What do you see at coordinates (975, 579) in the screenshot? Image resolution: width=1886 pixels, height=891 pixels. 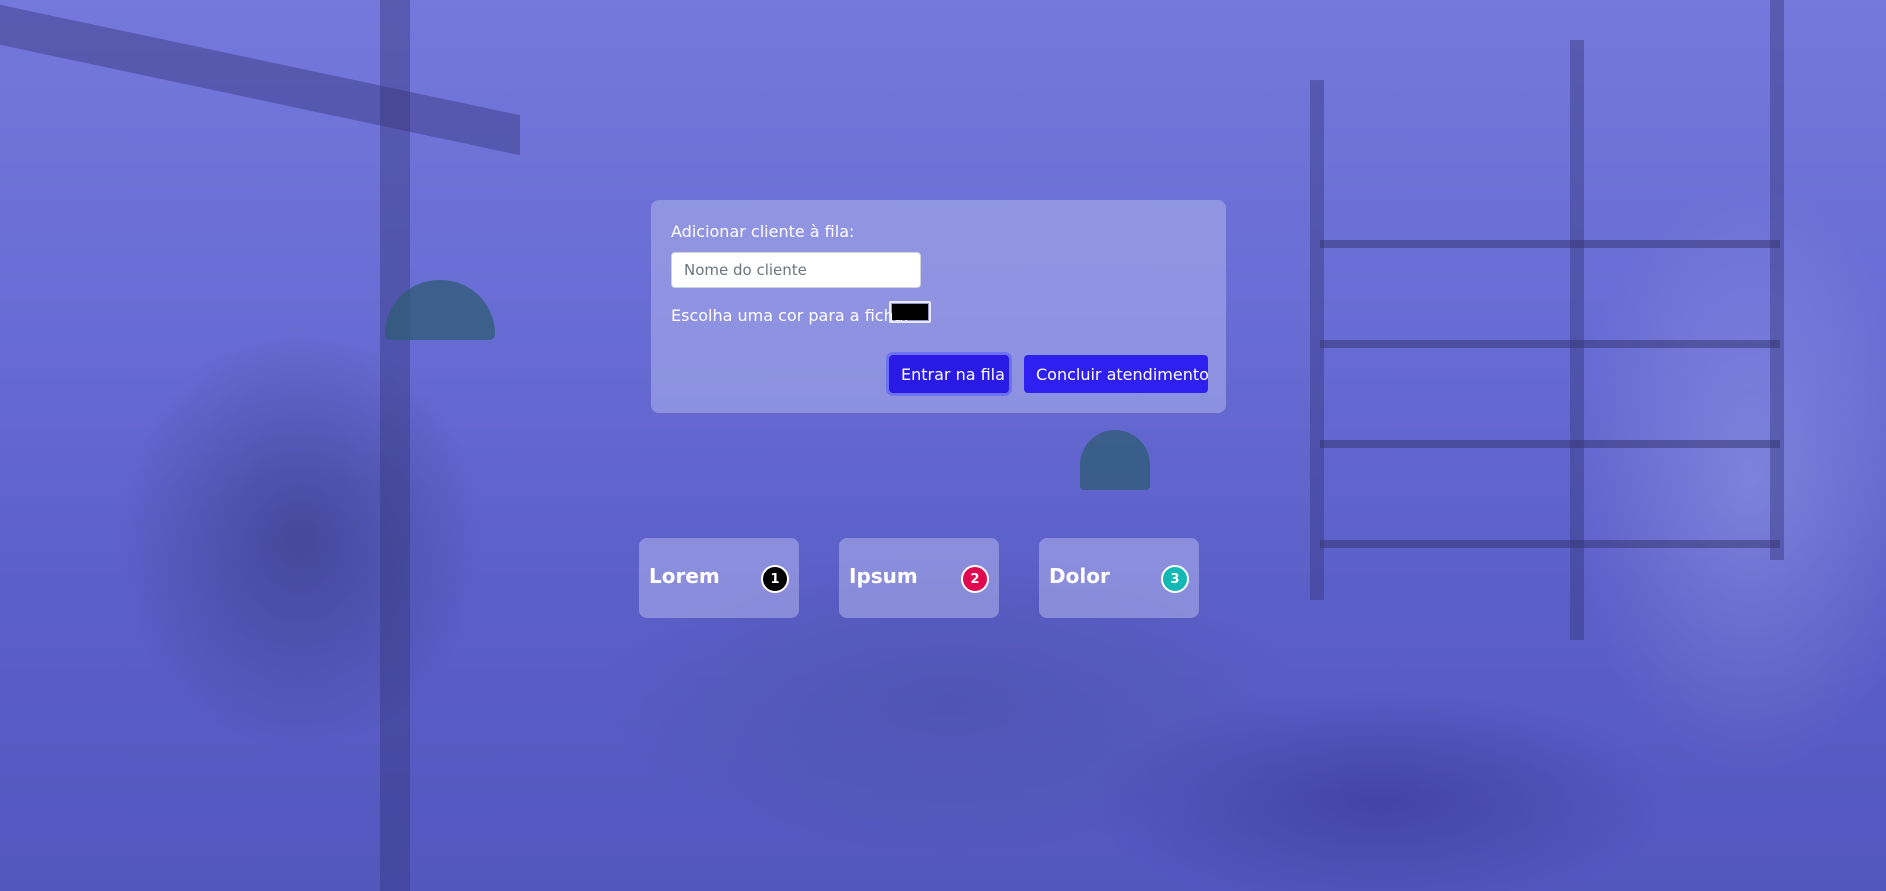 I see `ticket-number-badge: 2` at bounding box center [975, 579].